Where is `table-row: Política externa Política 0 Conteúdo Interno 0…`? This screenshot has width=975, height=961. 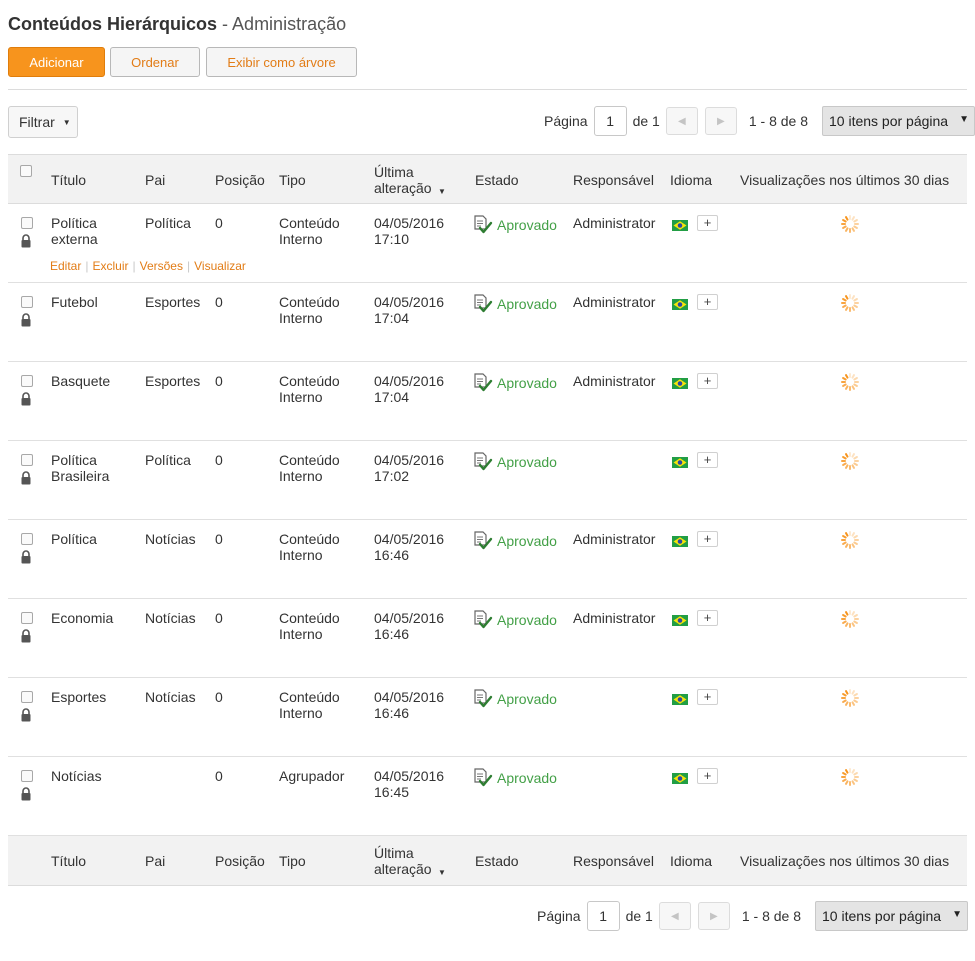
table-row: Política externa Política 0 Conteúdo Interno 0… is located at coordinates (487, 243).